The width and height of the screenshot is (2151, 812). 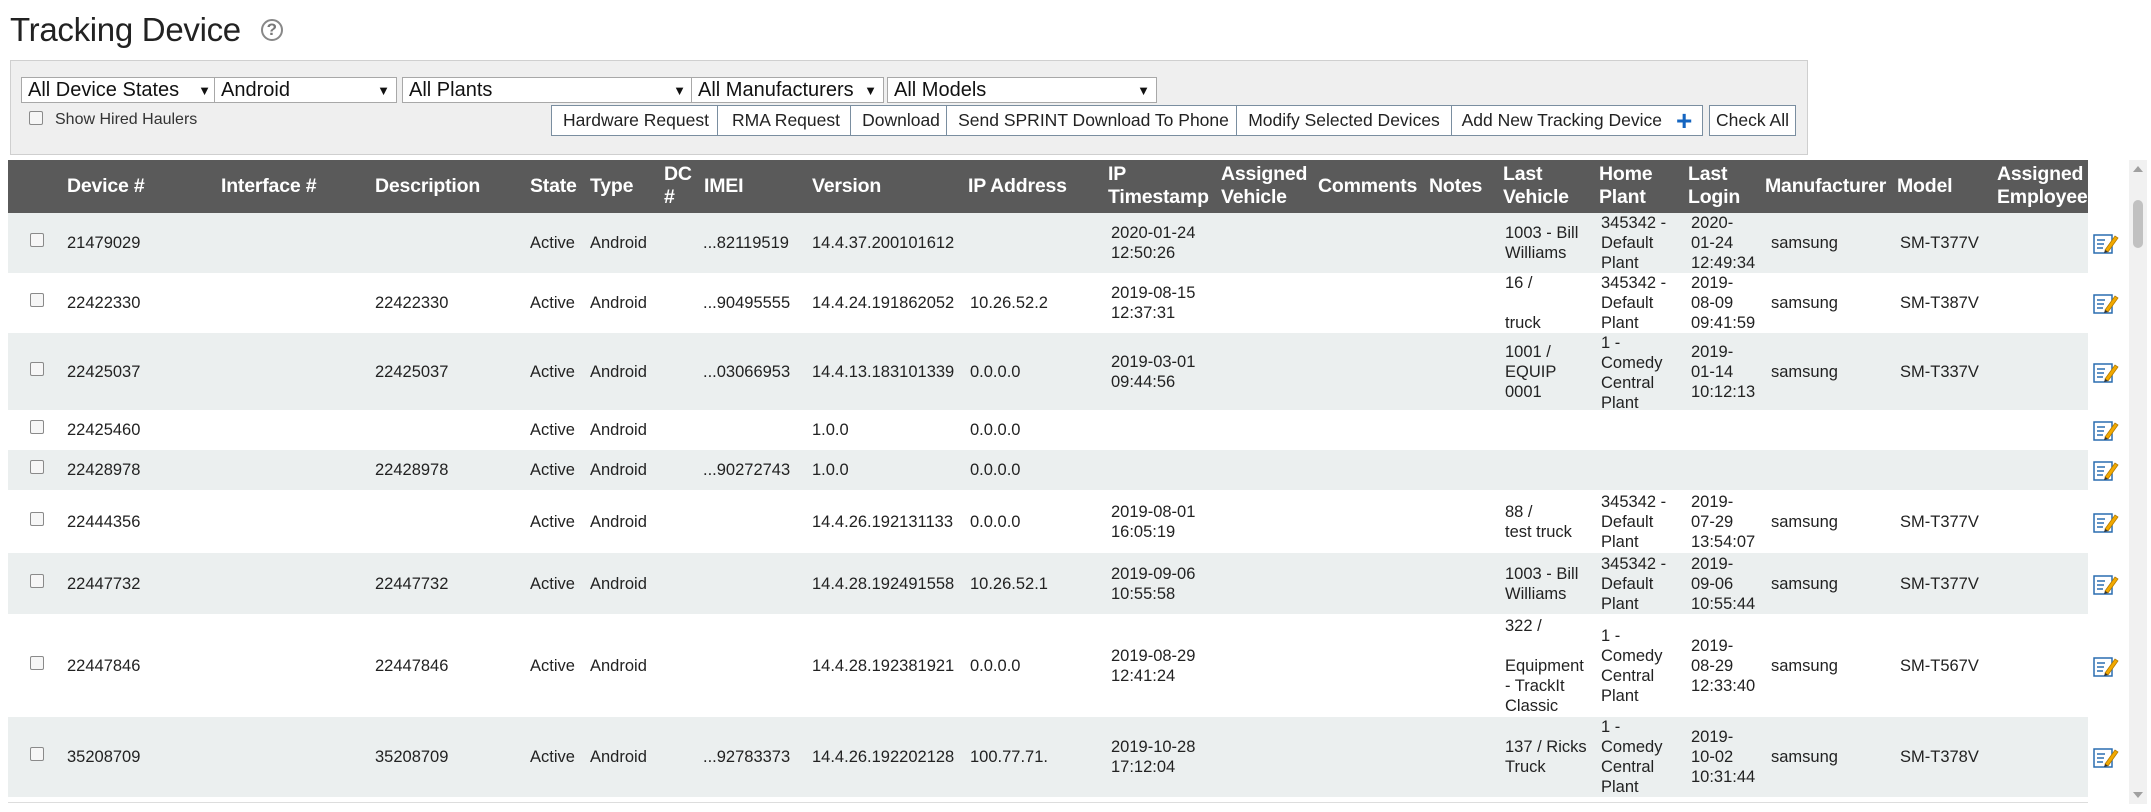 What do you see at coordinates (883, 371) in the screenshot?
I see `cell-version: 14.4.13.183101339` at bounding box center [883, 371].